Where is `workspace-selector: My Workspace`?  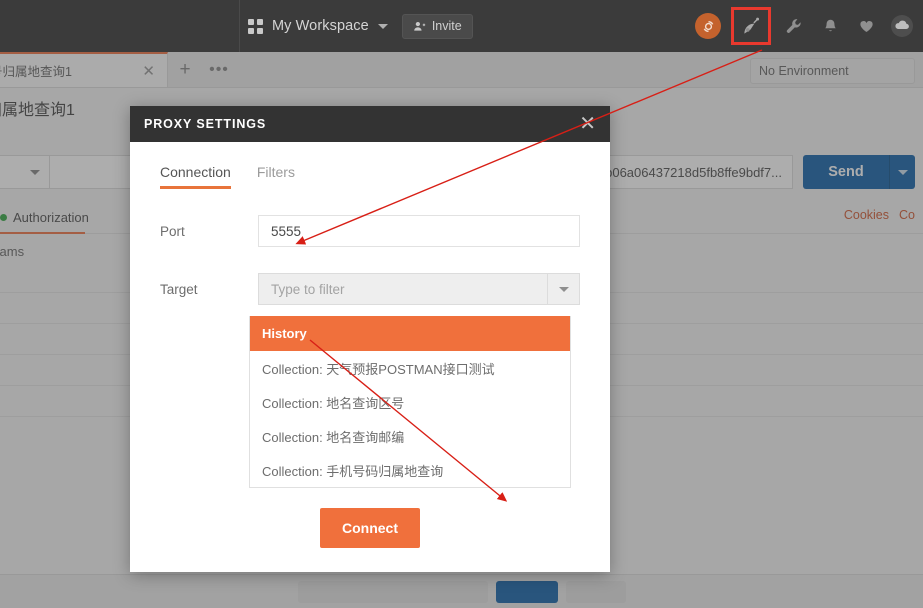 workspace-selector: My Workspace is located at coordinates (318, 26).